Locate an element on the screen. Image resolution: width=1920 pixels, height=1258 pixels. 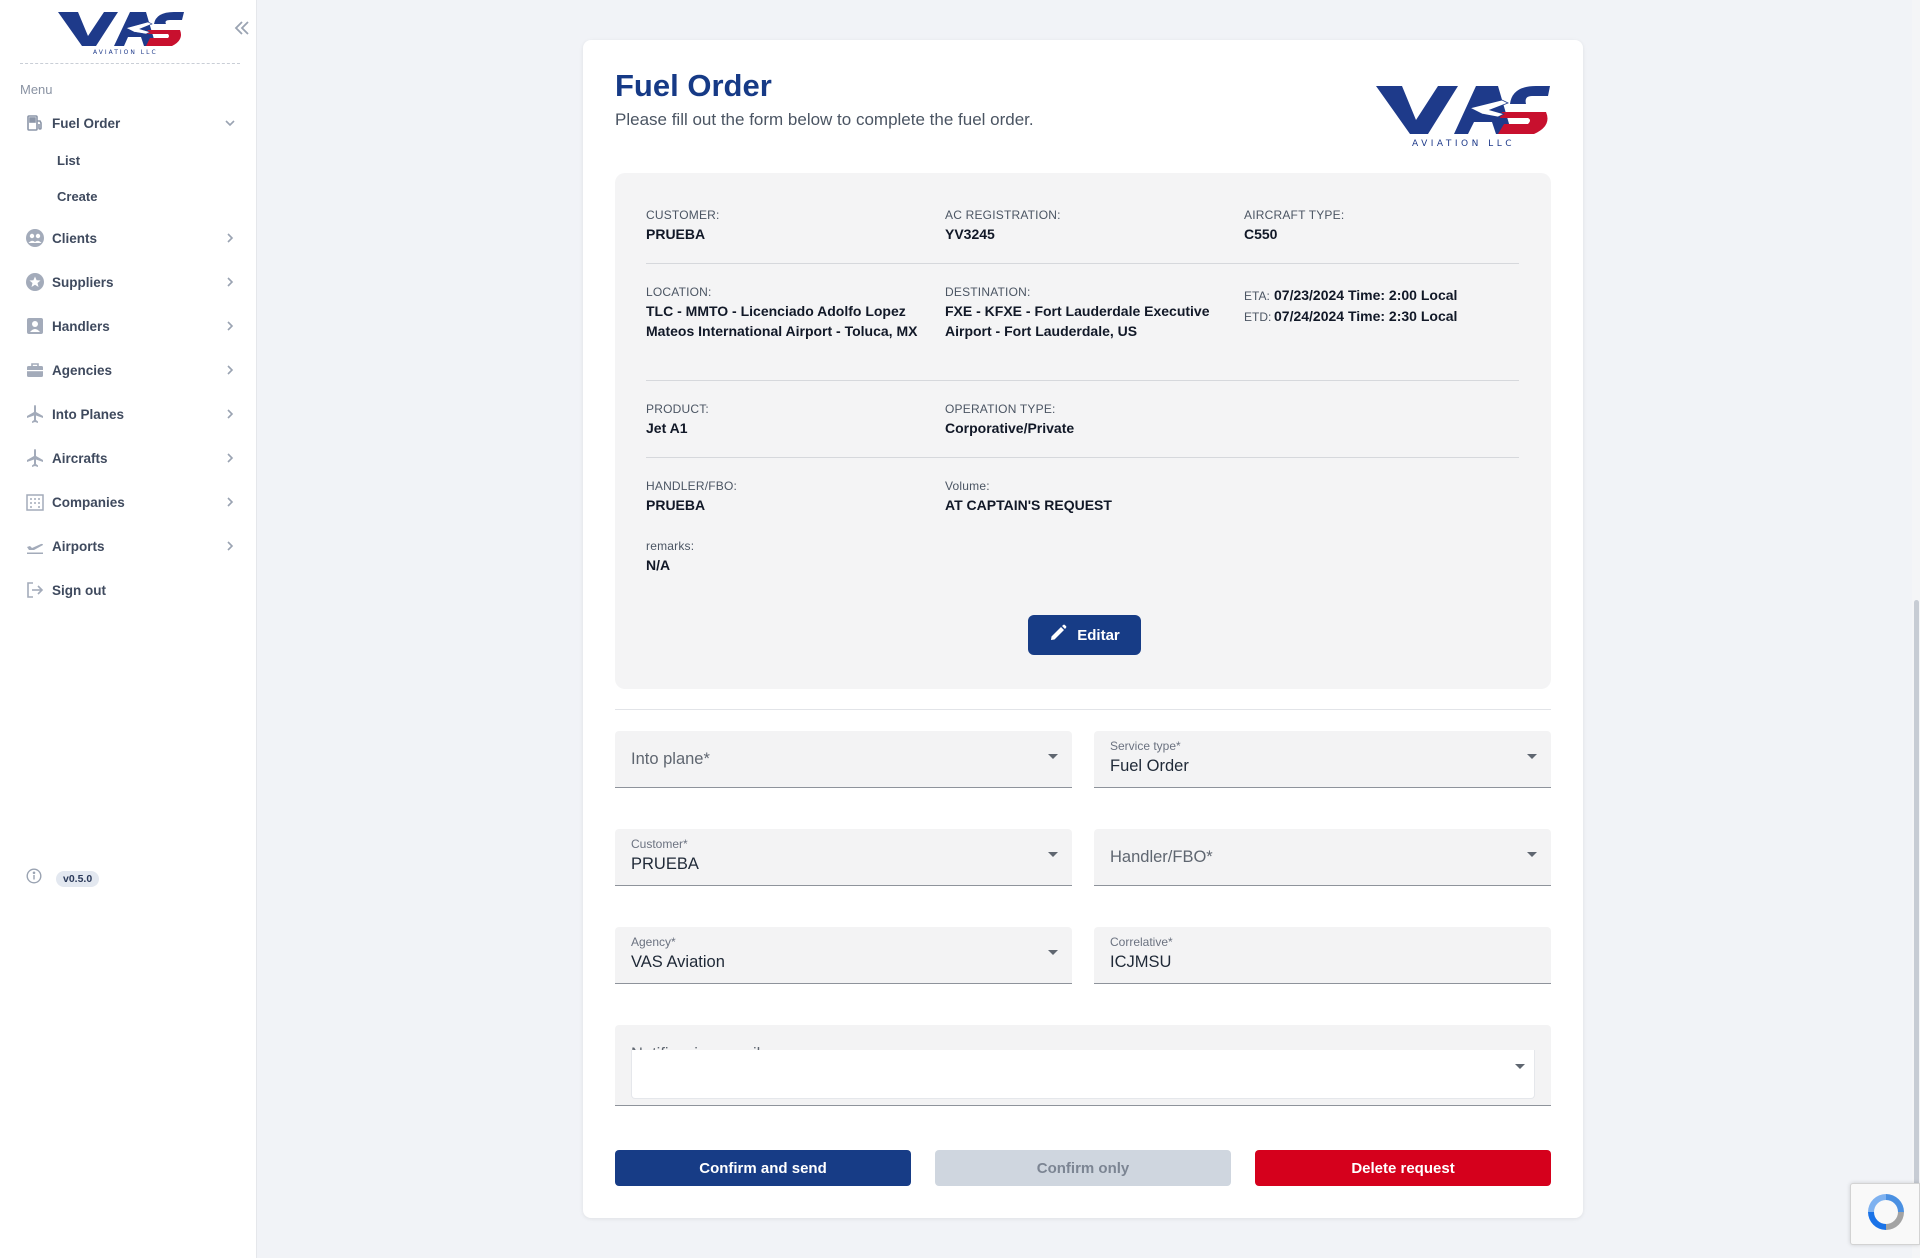
notification-email-select: Notificacion email is located at coordinates (1083, 1065).